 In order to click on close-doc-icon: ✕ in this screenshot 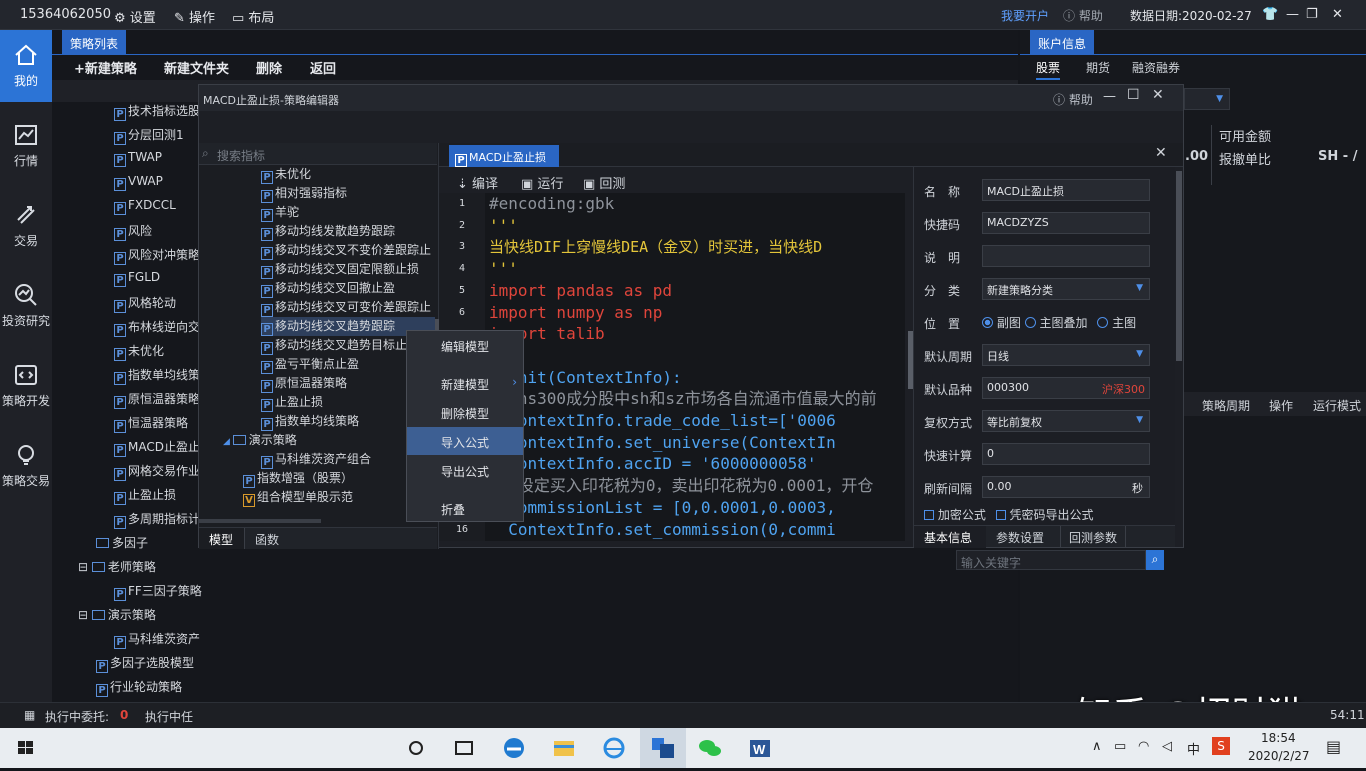, I will do `click(1161, 153)`.